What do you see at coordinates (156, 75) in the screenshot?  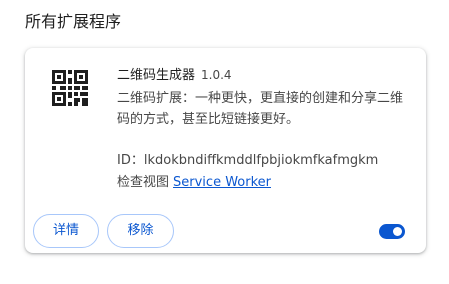 I see `extension-name: 二维码生成器` at bounding box center [156, 75].